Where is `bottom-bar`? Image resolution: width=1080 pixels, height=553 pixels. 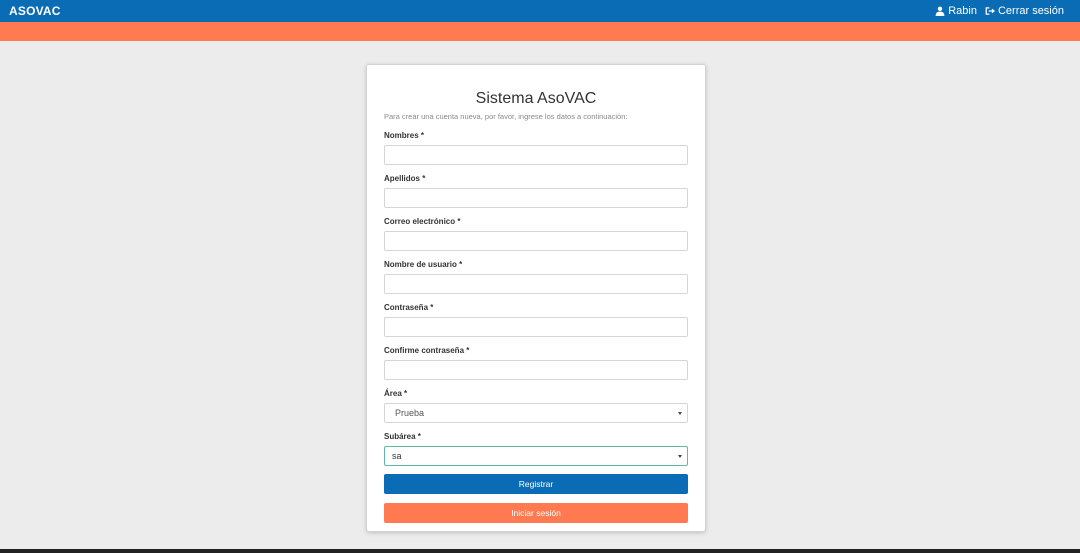
bottom-bar is located at coordinates (540, 551).